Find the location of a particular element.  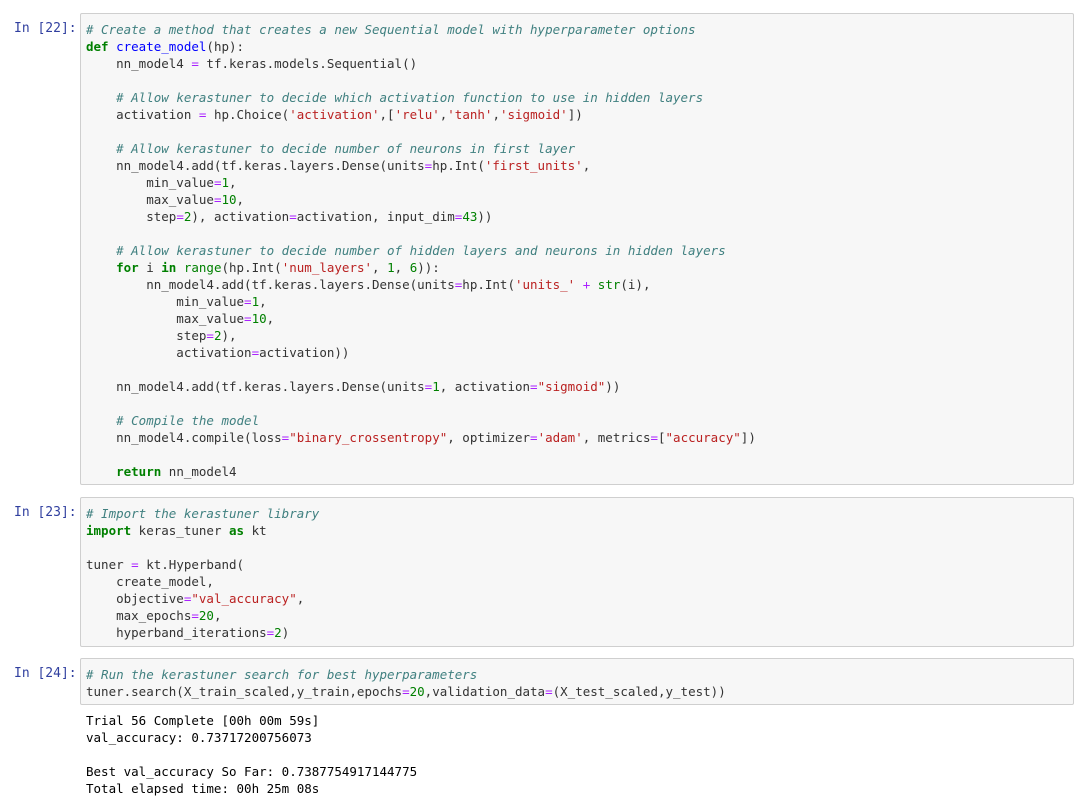

code-token: as is located at coordinates (237, 530).